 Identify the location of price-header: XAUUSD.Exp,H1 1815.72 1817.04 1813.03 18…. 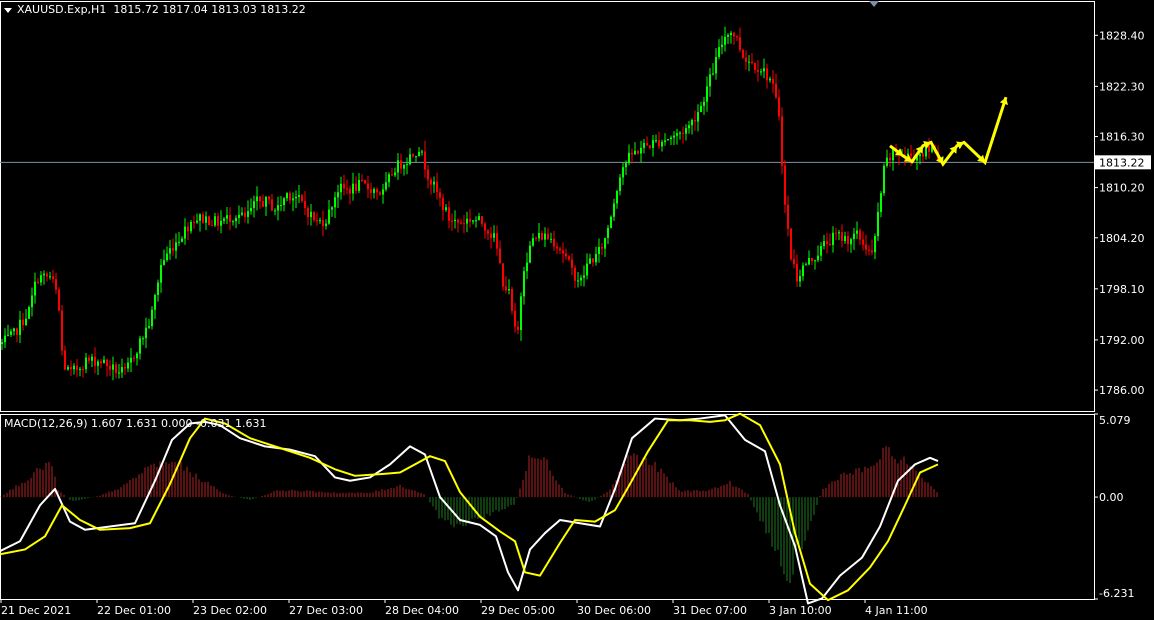
(155, 9).